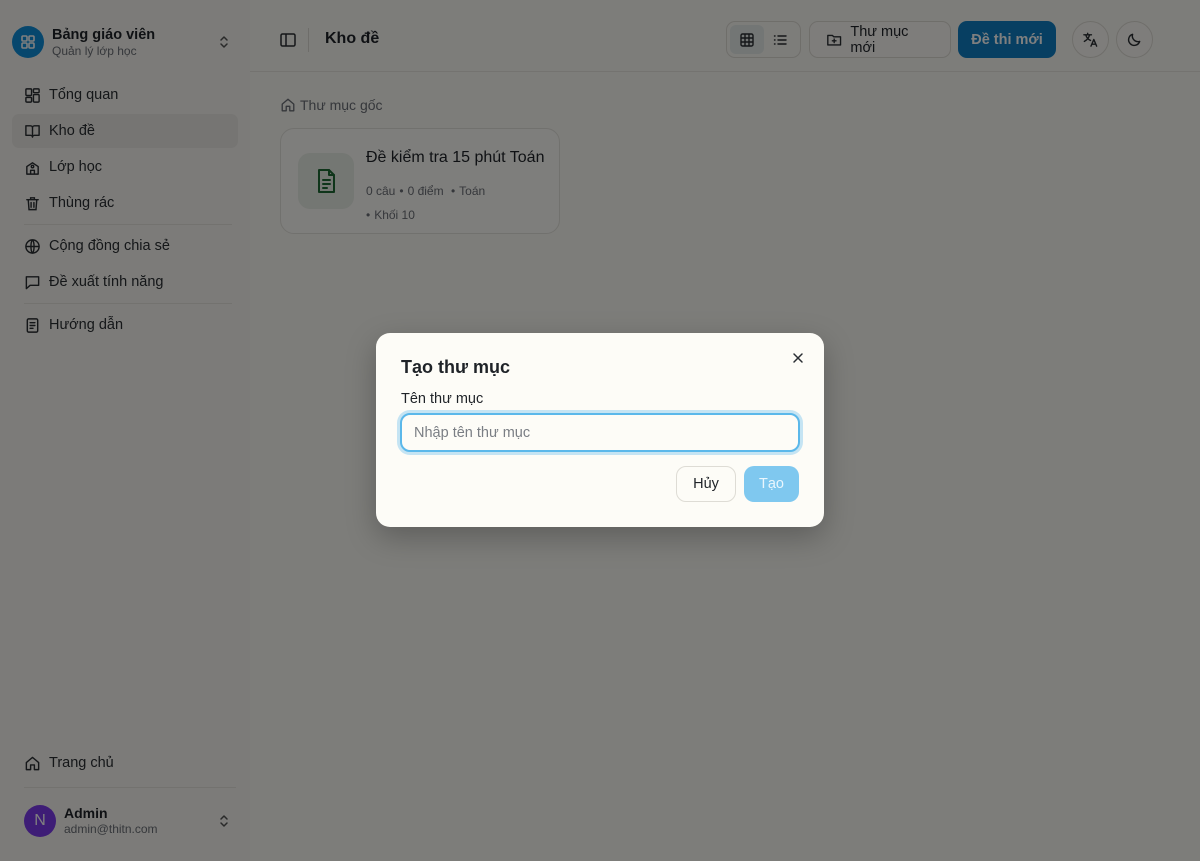  I want to click on folder-name-input, so click(600, 432).